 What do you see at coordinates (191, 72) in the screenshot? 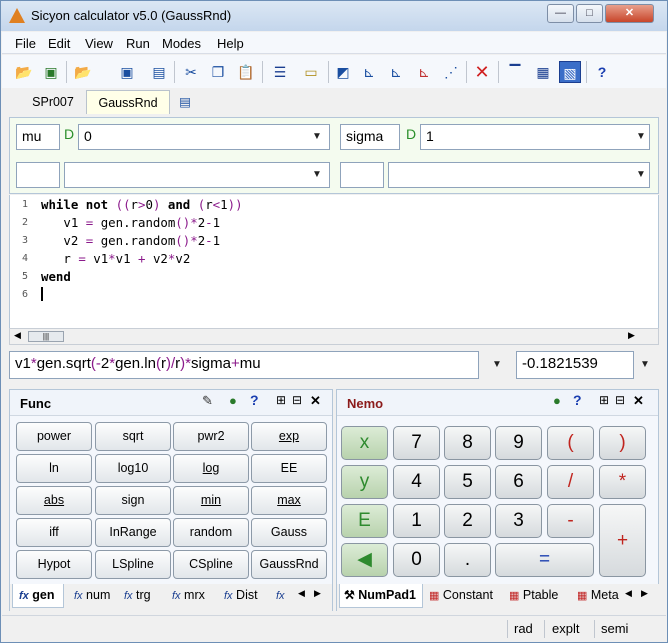
I see `cut-icon: ✂` at bounding box center [191, 72].